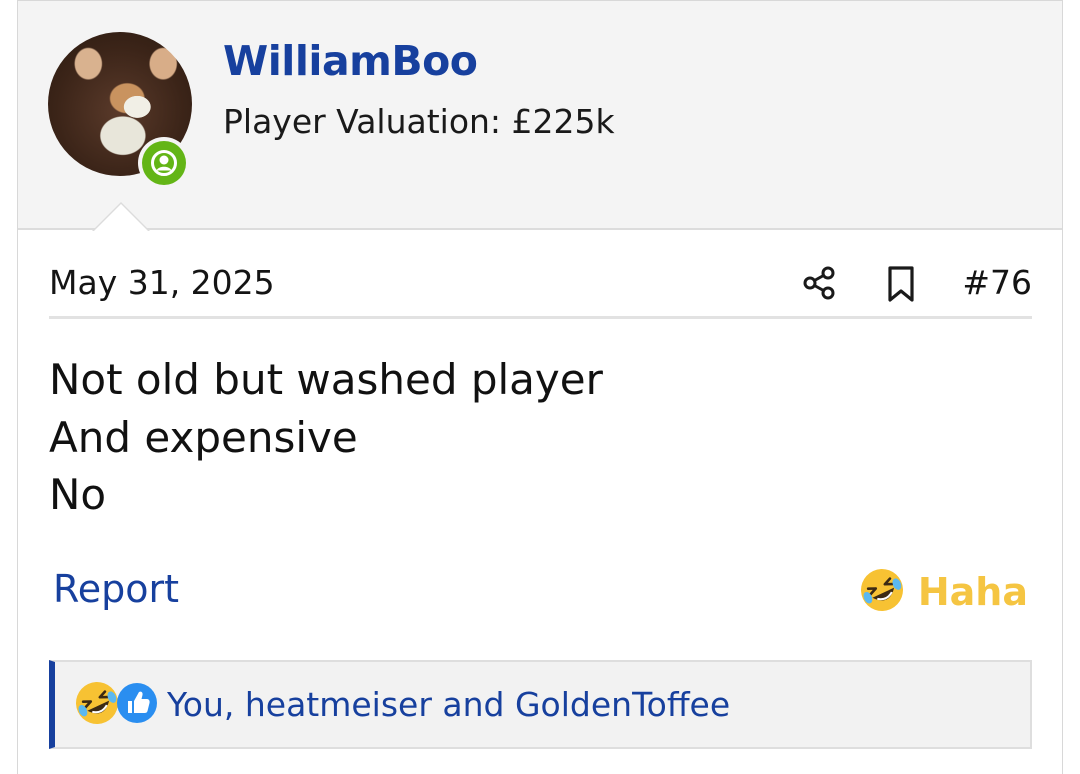  I want to click on user-online-icon, so click(164, 163).